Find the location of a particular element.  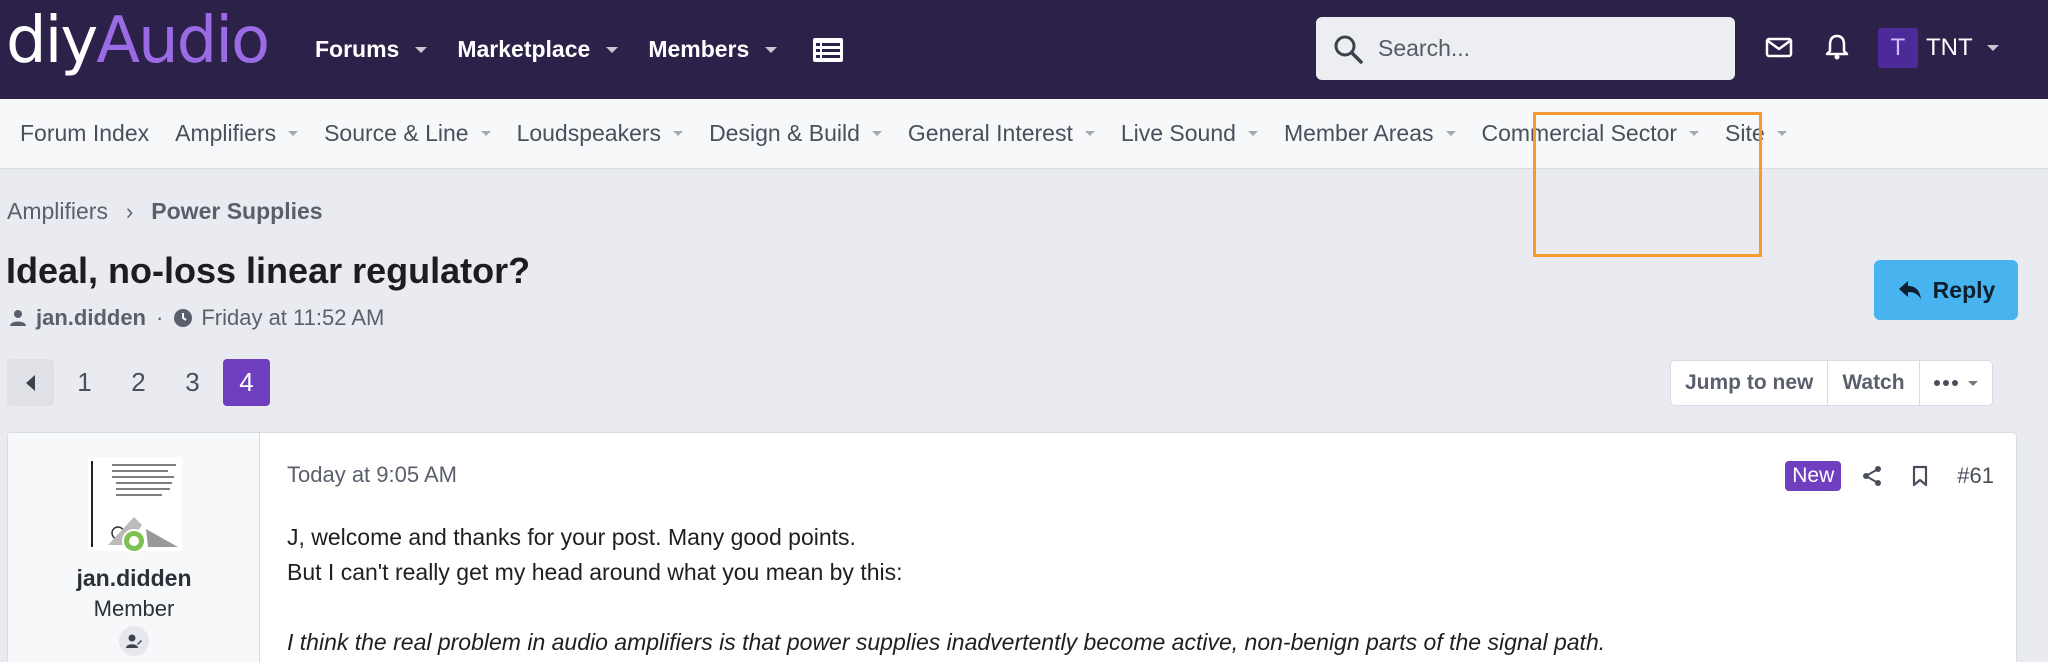

nav-forums: Forums is located at coordinates (371, 49).